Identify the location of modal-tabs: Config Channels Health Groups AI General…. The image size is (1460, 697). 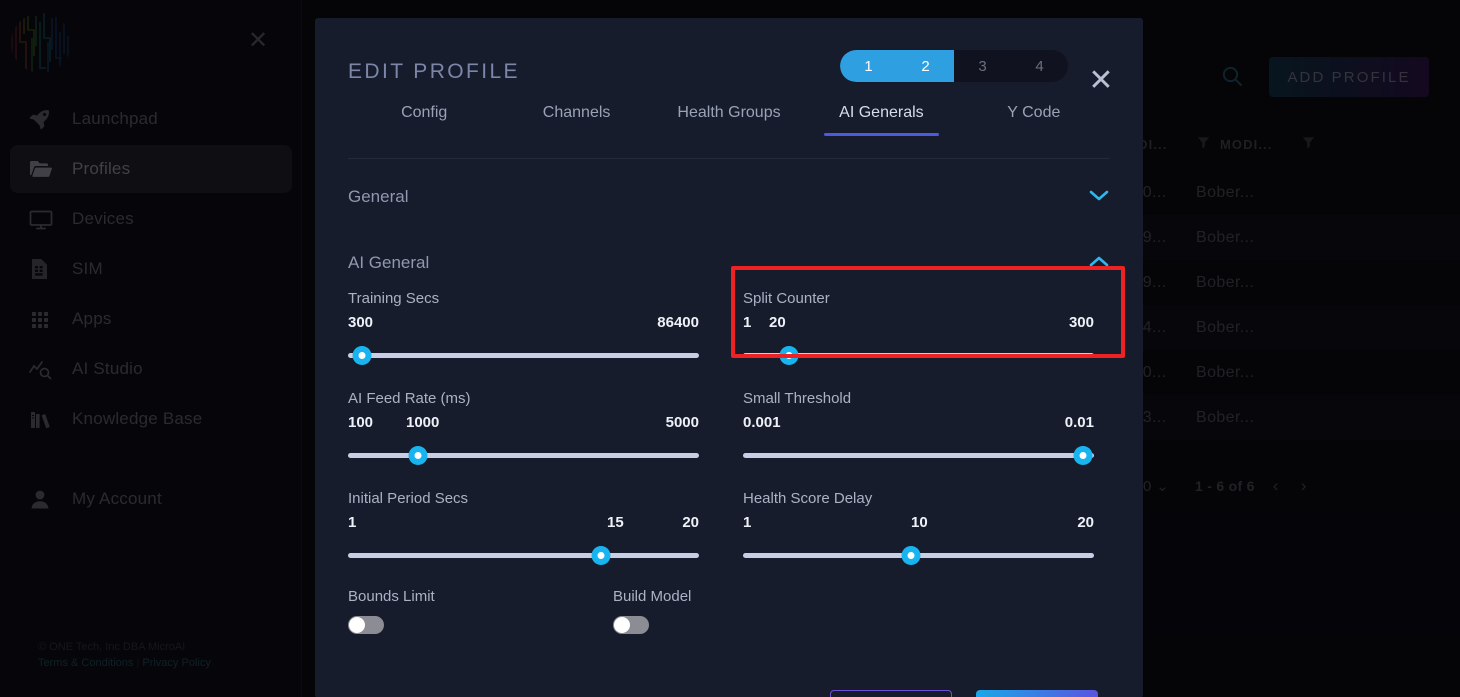
(729, 118).